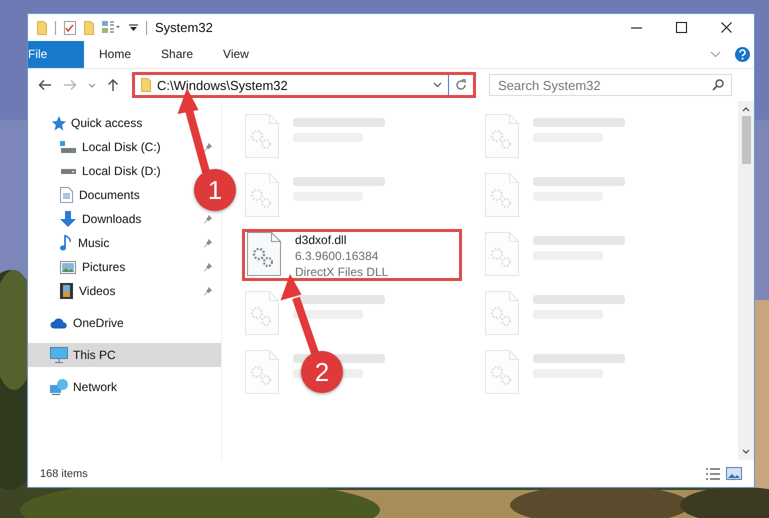  I want to click on sidebar-item: Local Disk (D:), so click(110, 171).